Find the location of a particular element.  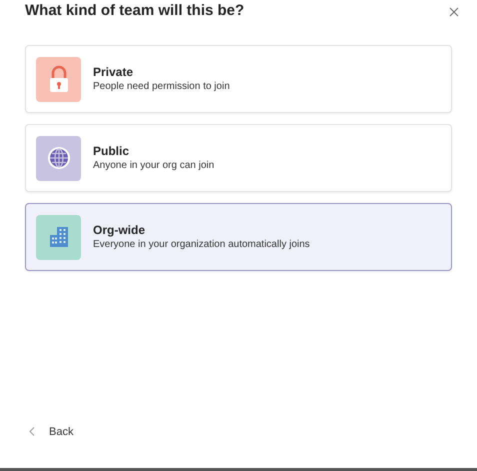

close-icon is located at coordinates (454, 11).